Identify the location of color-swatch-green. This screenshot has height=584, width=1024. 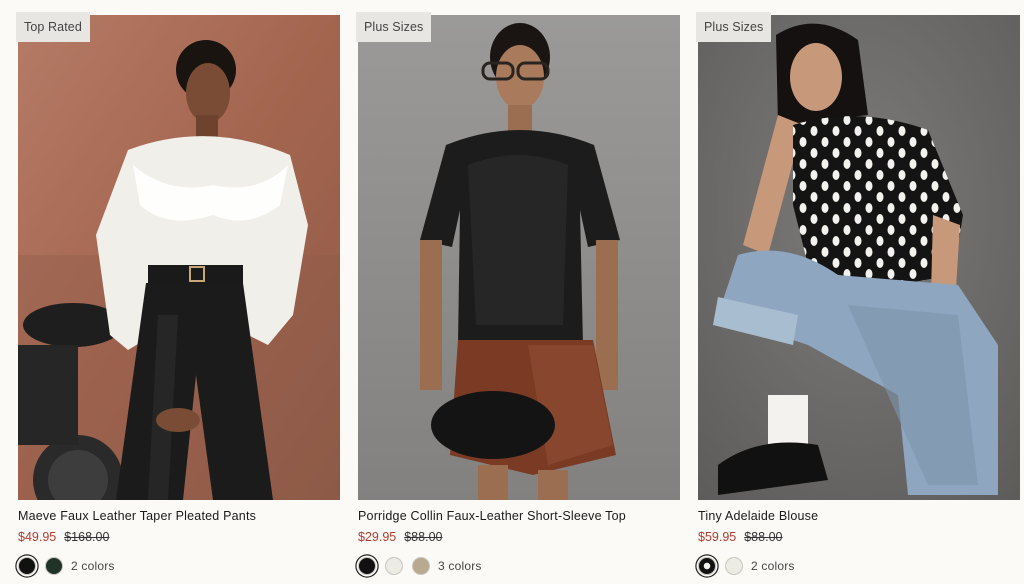
(54, 566).